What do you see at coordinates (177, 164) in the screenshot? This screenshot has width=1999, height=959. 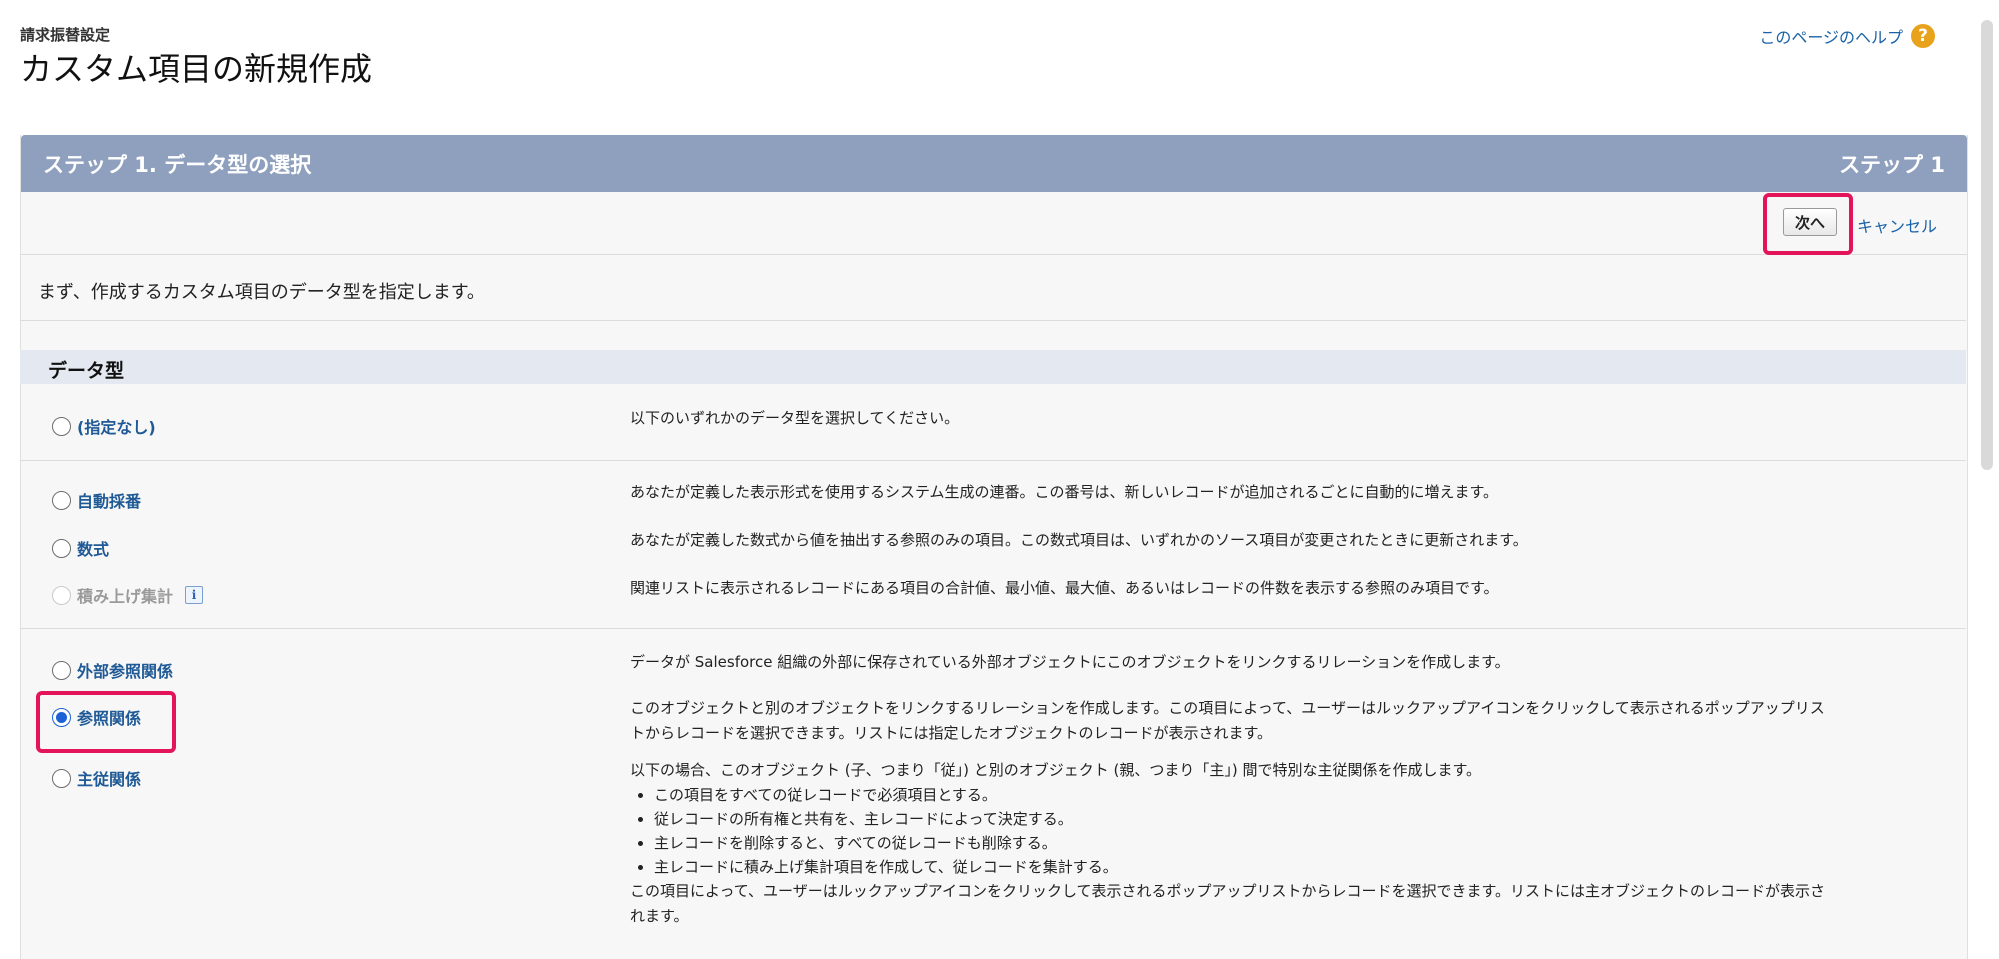 I see `panel-title: ステップ 1. データ型の選択` at bounding box center [177, 164].